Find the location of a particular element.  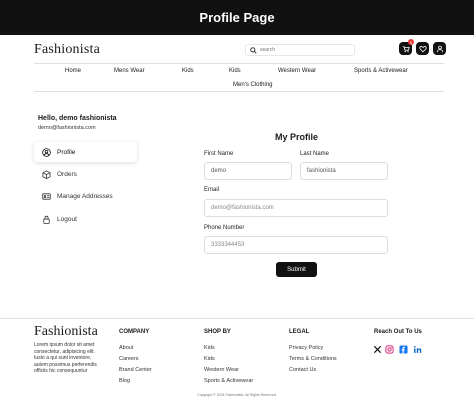

heart-icon is located at coordinates (422, 48).